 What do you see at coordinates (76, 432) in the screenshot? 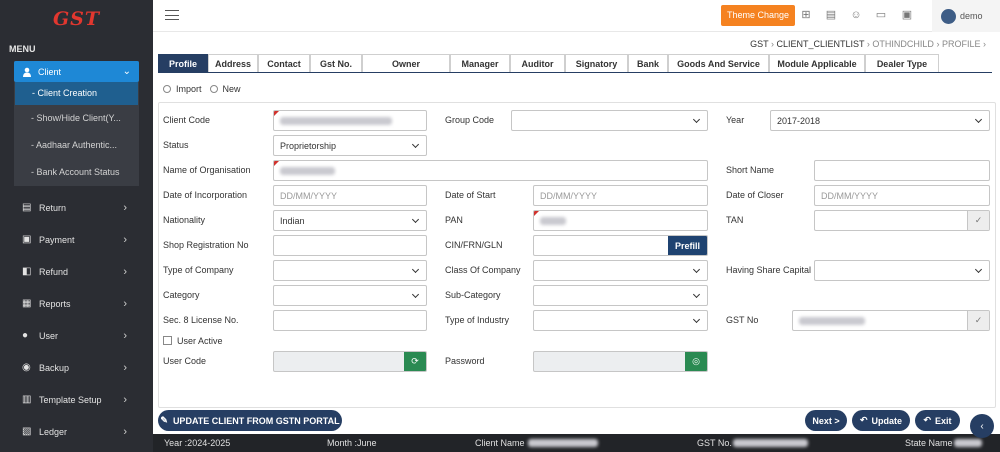
I see `sidebar-item-ledger: ▧ Ledger ›` at bounding box center [76, 432].